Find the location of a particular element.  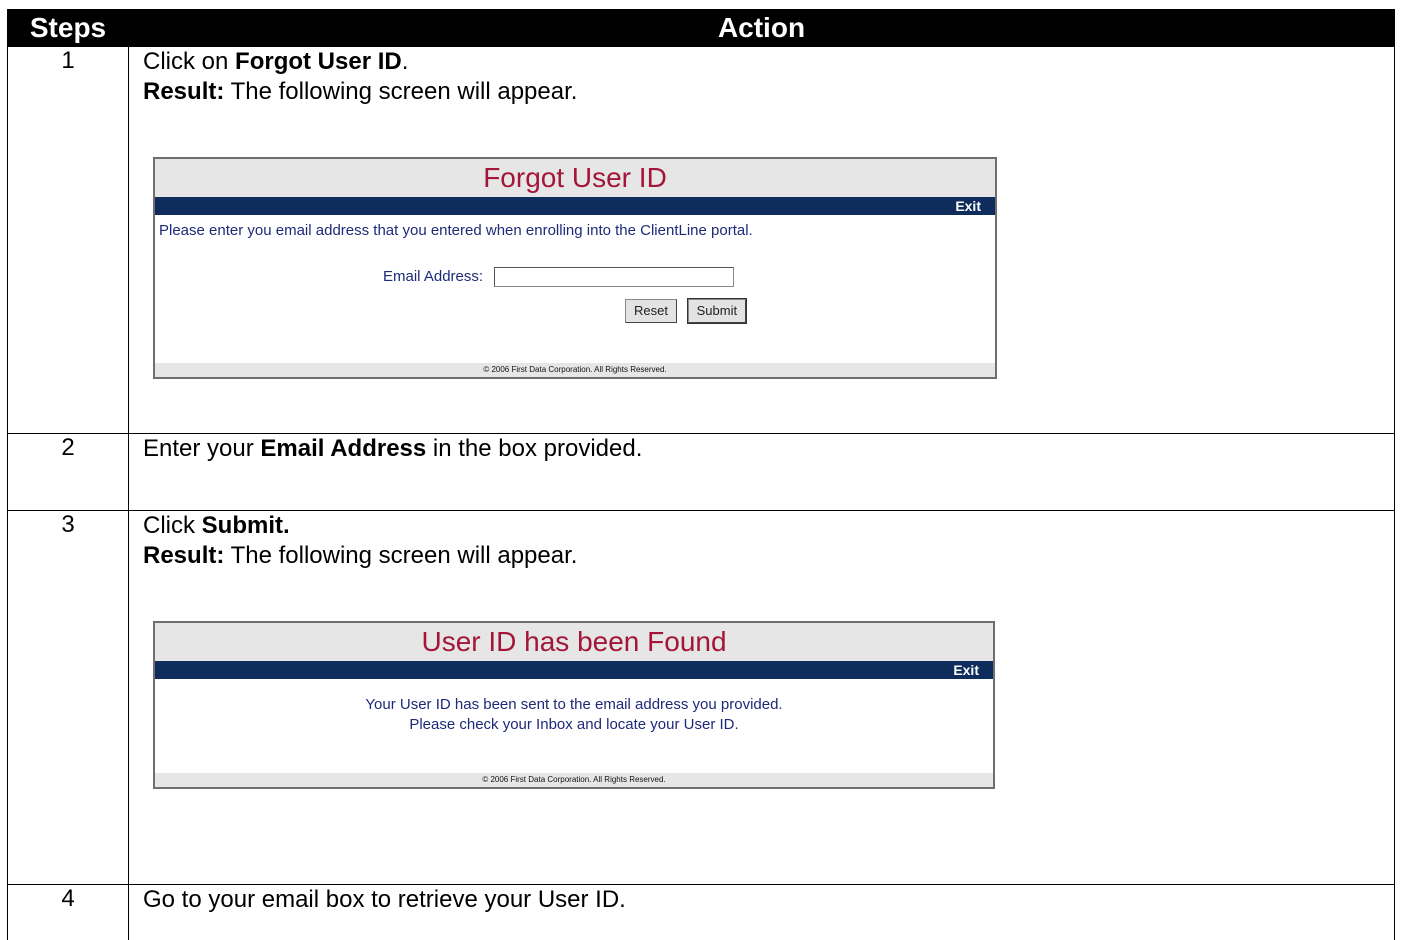

email-field is located at coordinates (613, 276).